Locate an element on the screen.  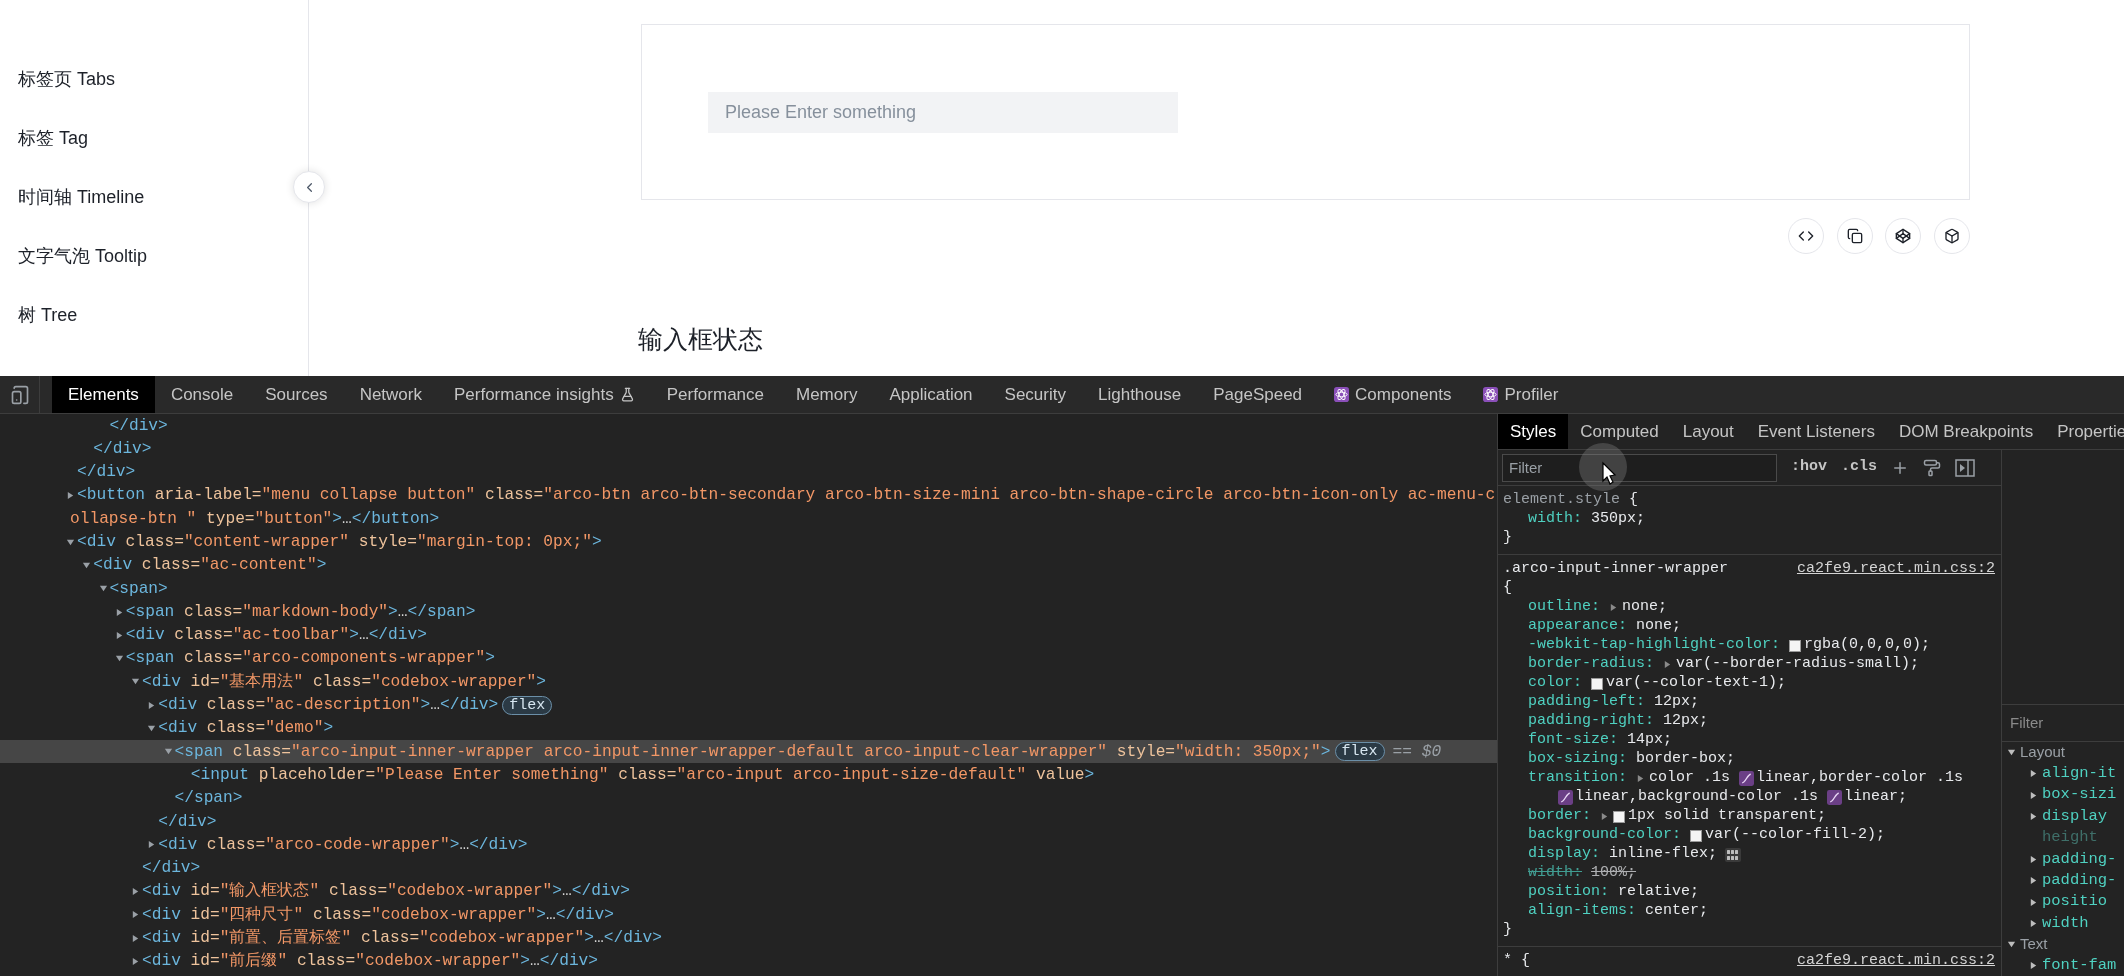
dom-tree-row: <div id="基本用法" class="codebox-wrapper"> is located at coordinates (748, 682).